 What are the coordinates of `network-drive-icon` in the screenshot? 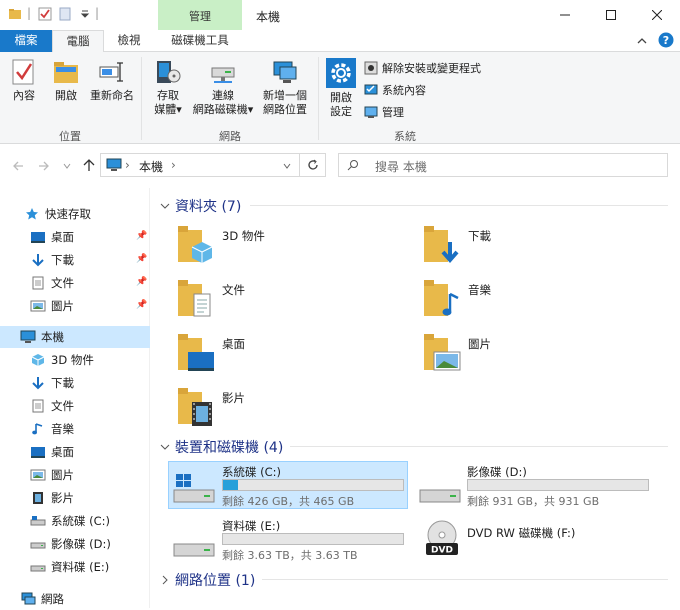 It's located at (223, 75).